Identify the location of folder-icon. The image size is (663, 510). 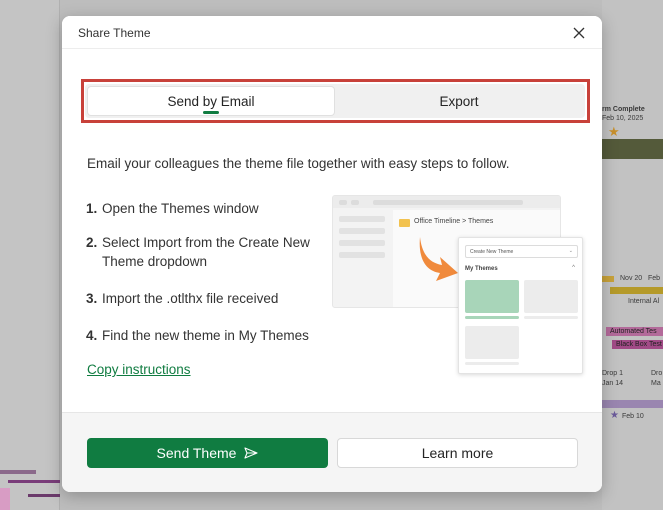
(404, 223).